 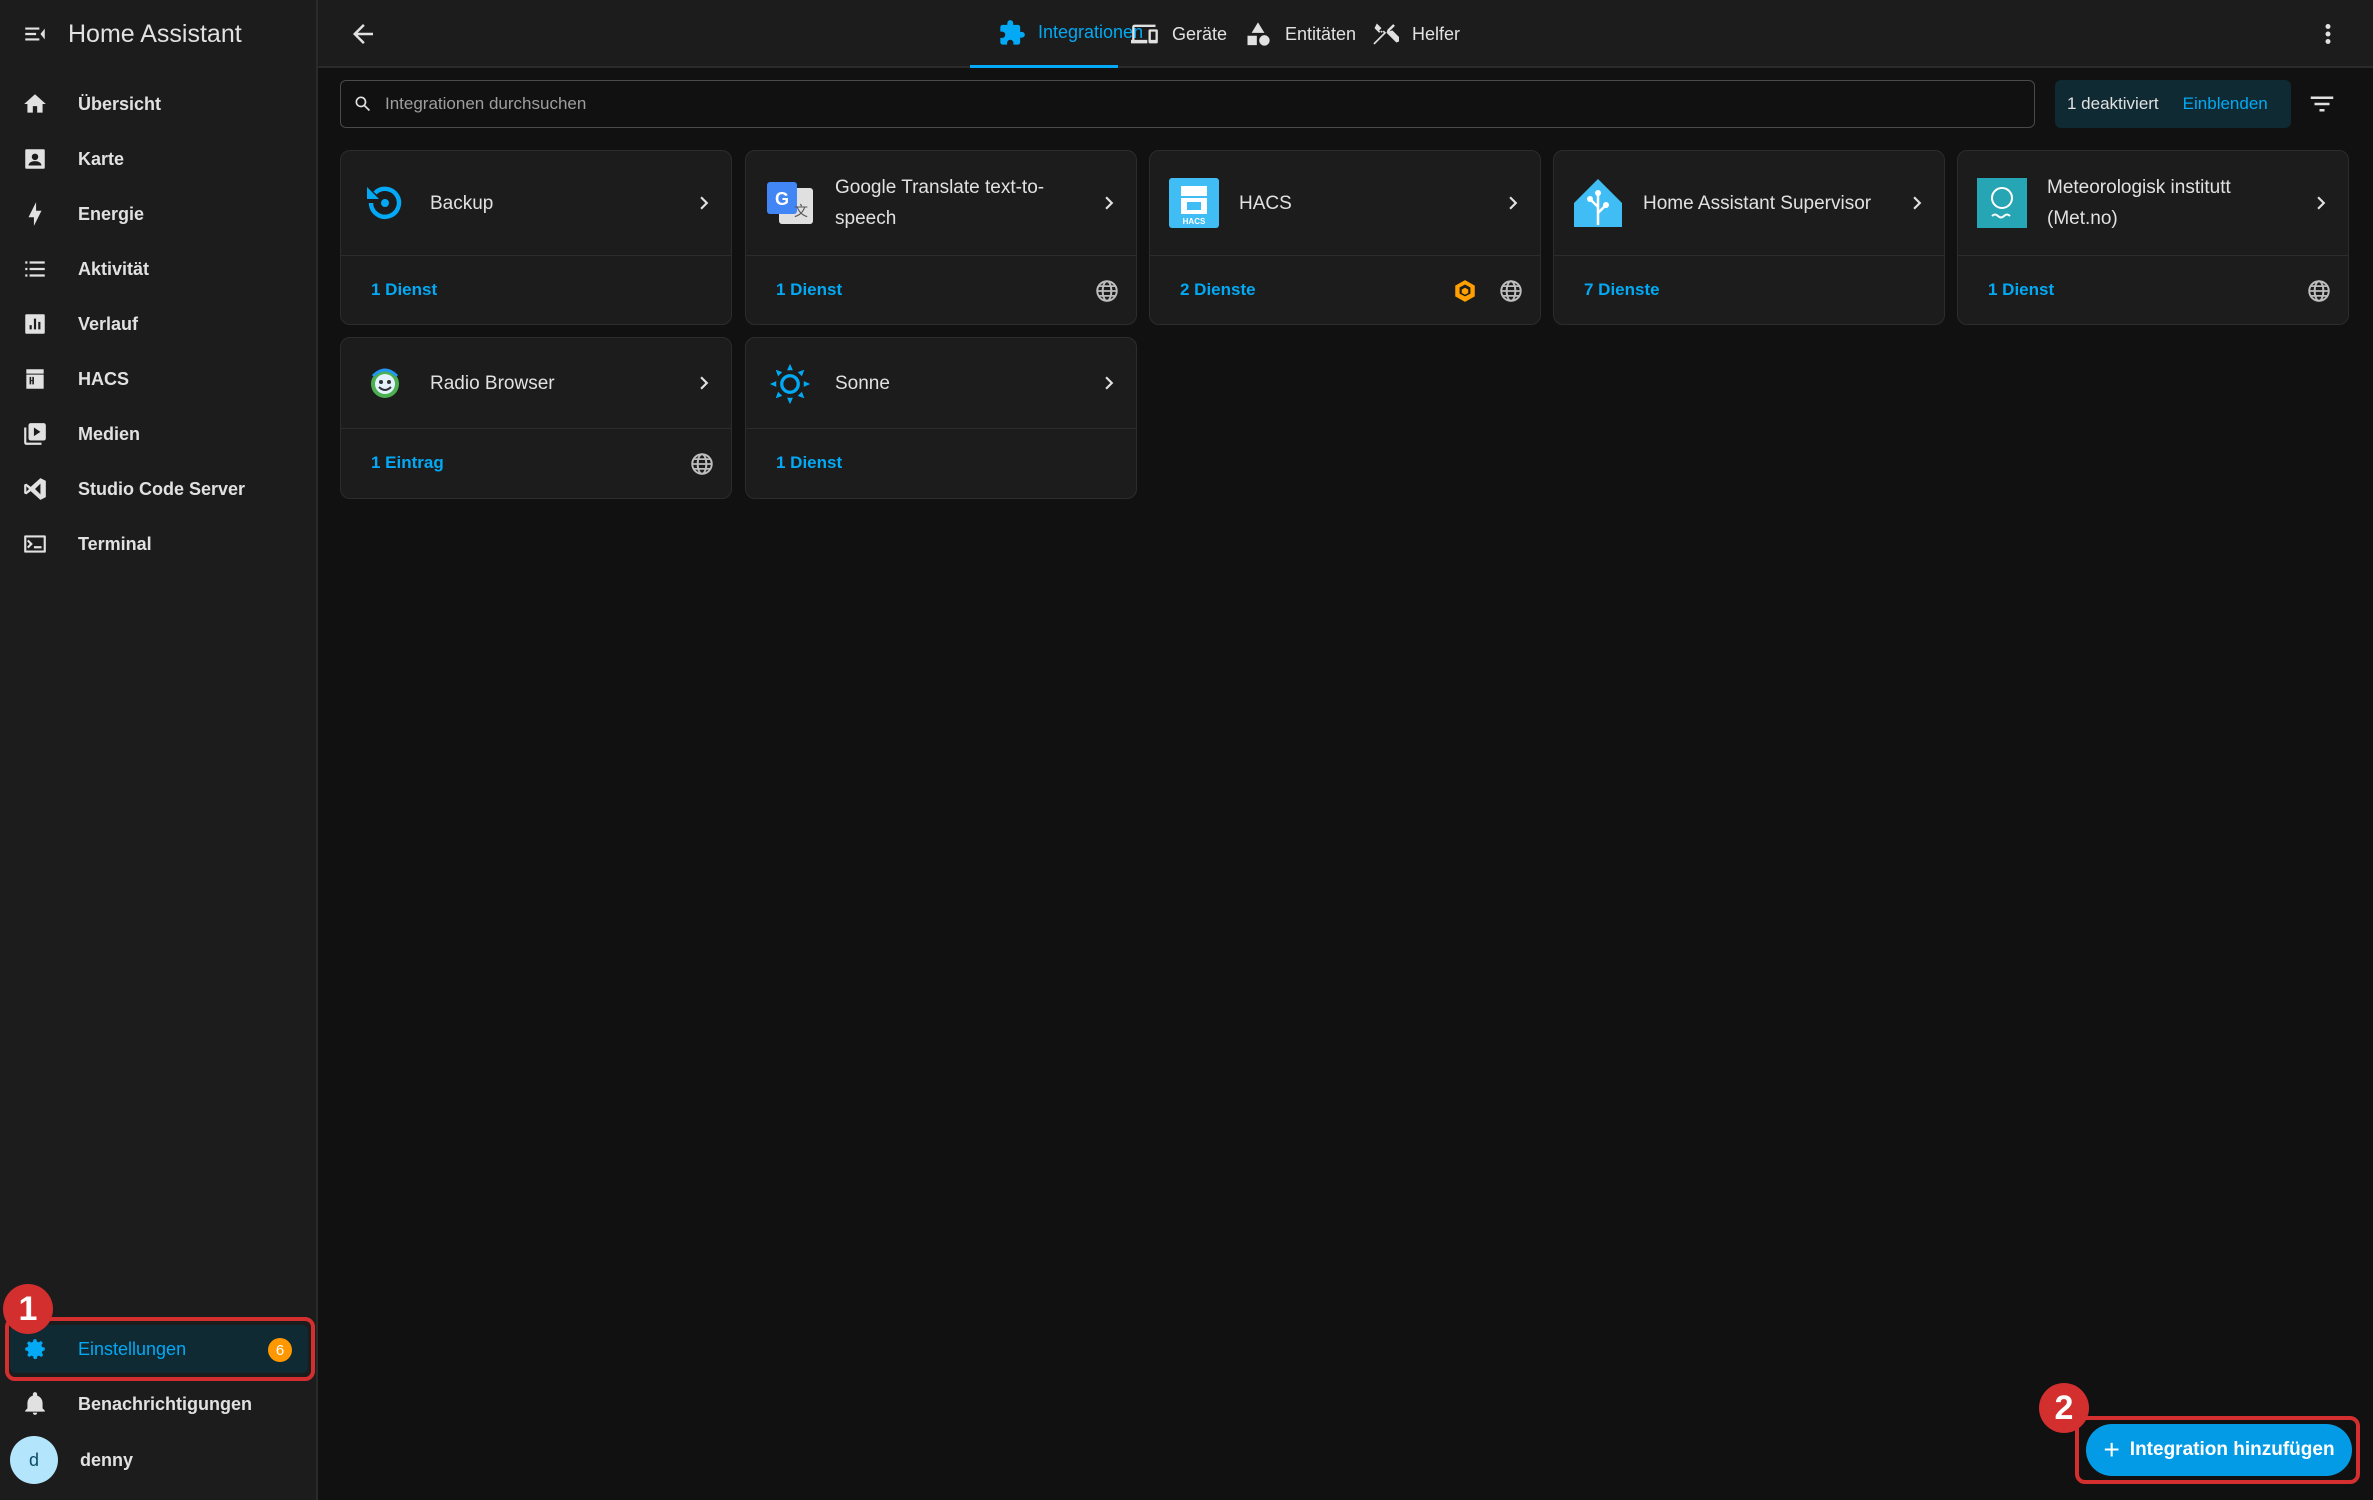 I want to click on entries-link: 1 Eintrag, so click(x=407, y=463).